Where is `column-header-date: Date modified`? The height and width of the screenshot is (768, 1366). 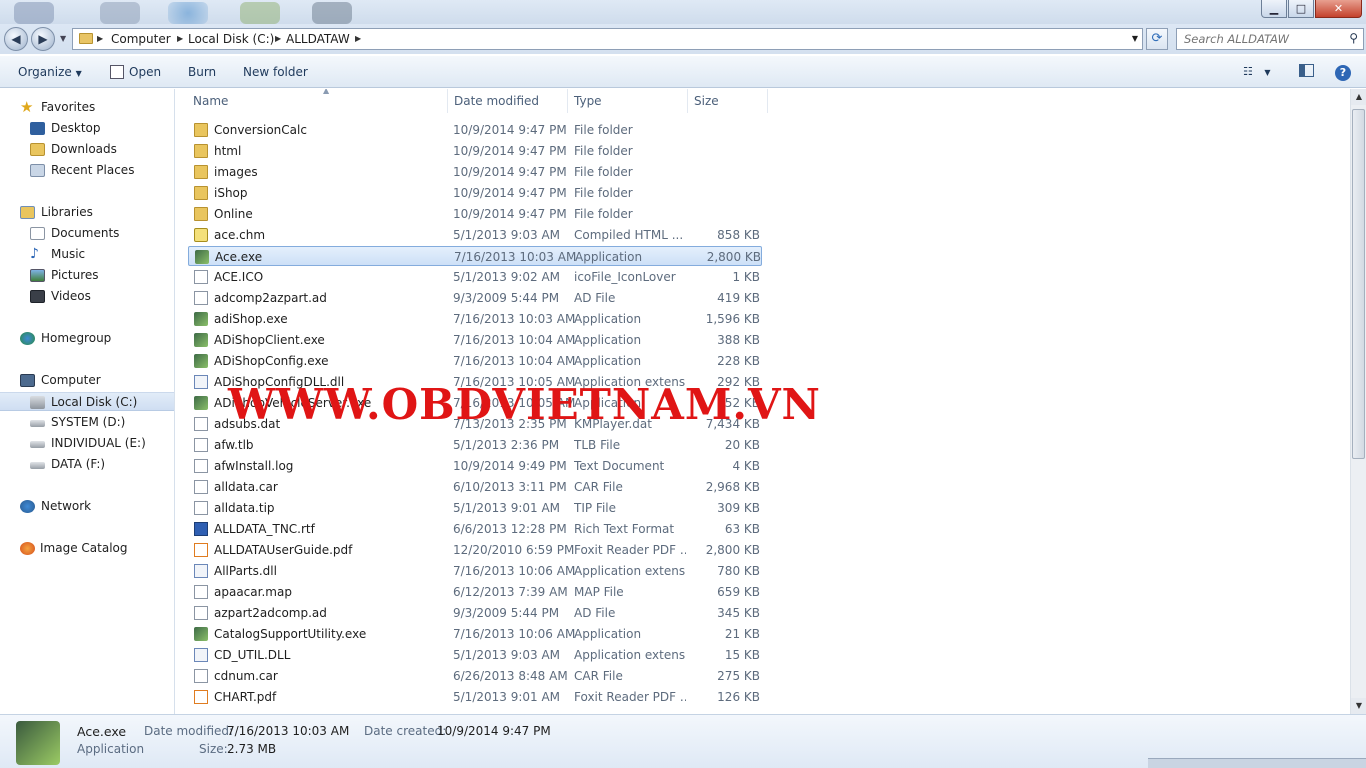
column-header-date: Date modified is located at coordinates (508, 101).